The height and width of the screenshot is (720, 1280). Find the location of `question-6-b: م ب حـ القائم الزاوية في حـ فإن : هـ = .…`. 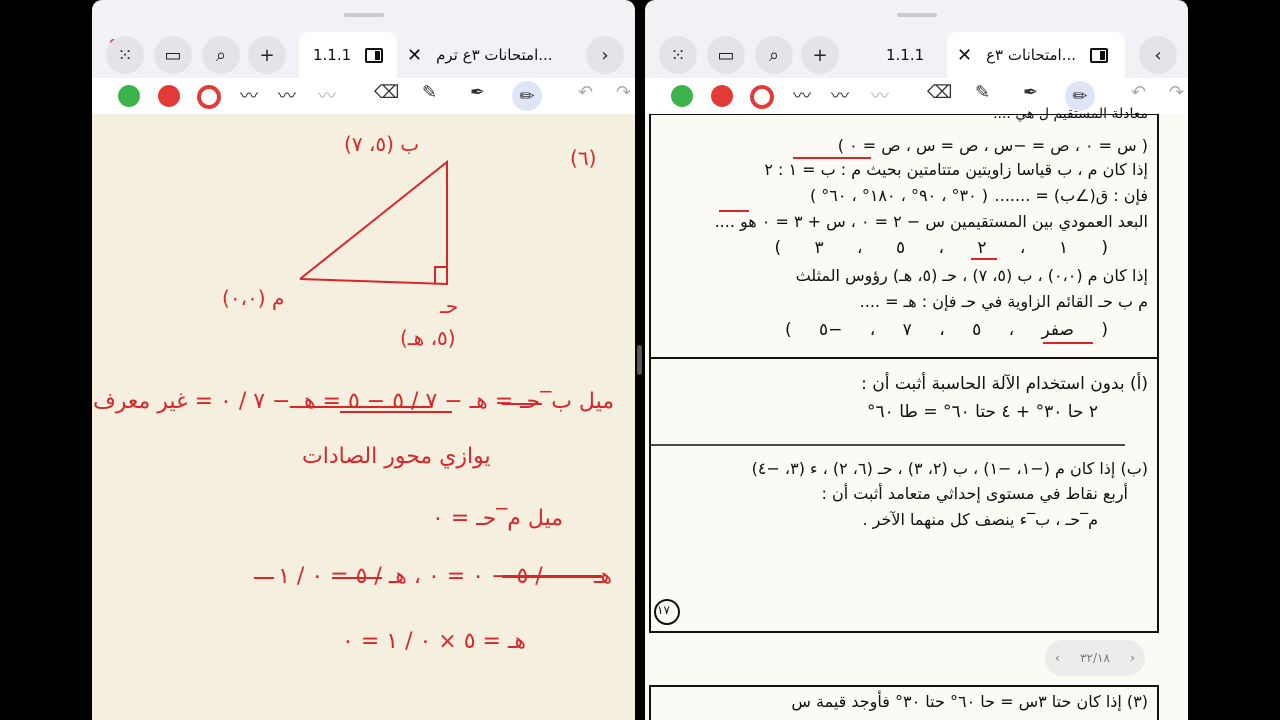

question-6-b: م ب حـ القائم الزاوية في حـ فإن : هـ = .… is located at coordinates (1003, 301).